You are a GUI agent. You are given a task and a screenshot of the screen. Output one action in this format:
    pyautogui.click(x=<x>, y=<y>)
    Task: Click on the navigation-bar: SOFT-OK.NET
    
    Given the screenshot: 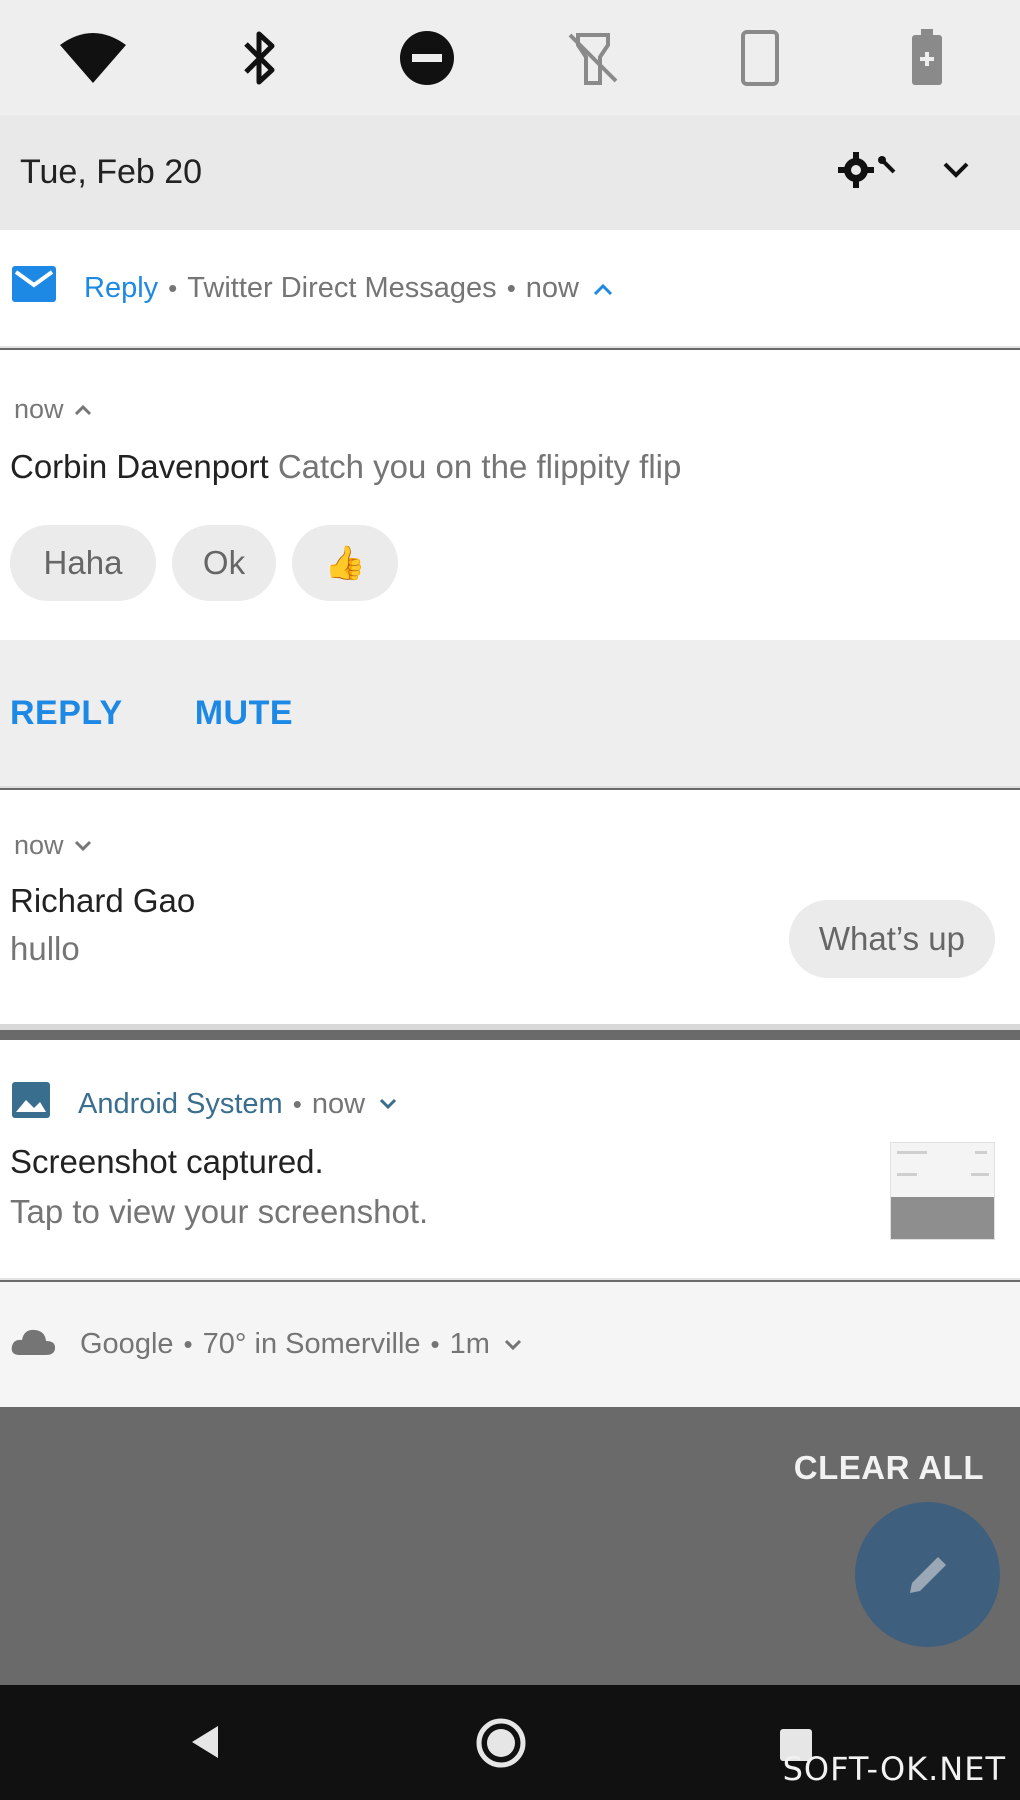 What is the action you would take?
    pyautogui.click(x=510, y=1742)
    